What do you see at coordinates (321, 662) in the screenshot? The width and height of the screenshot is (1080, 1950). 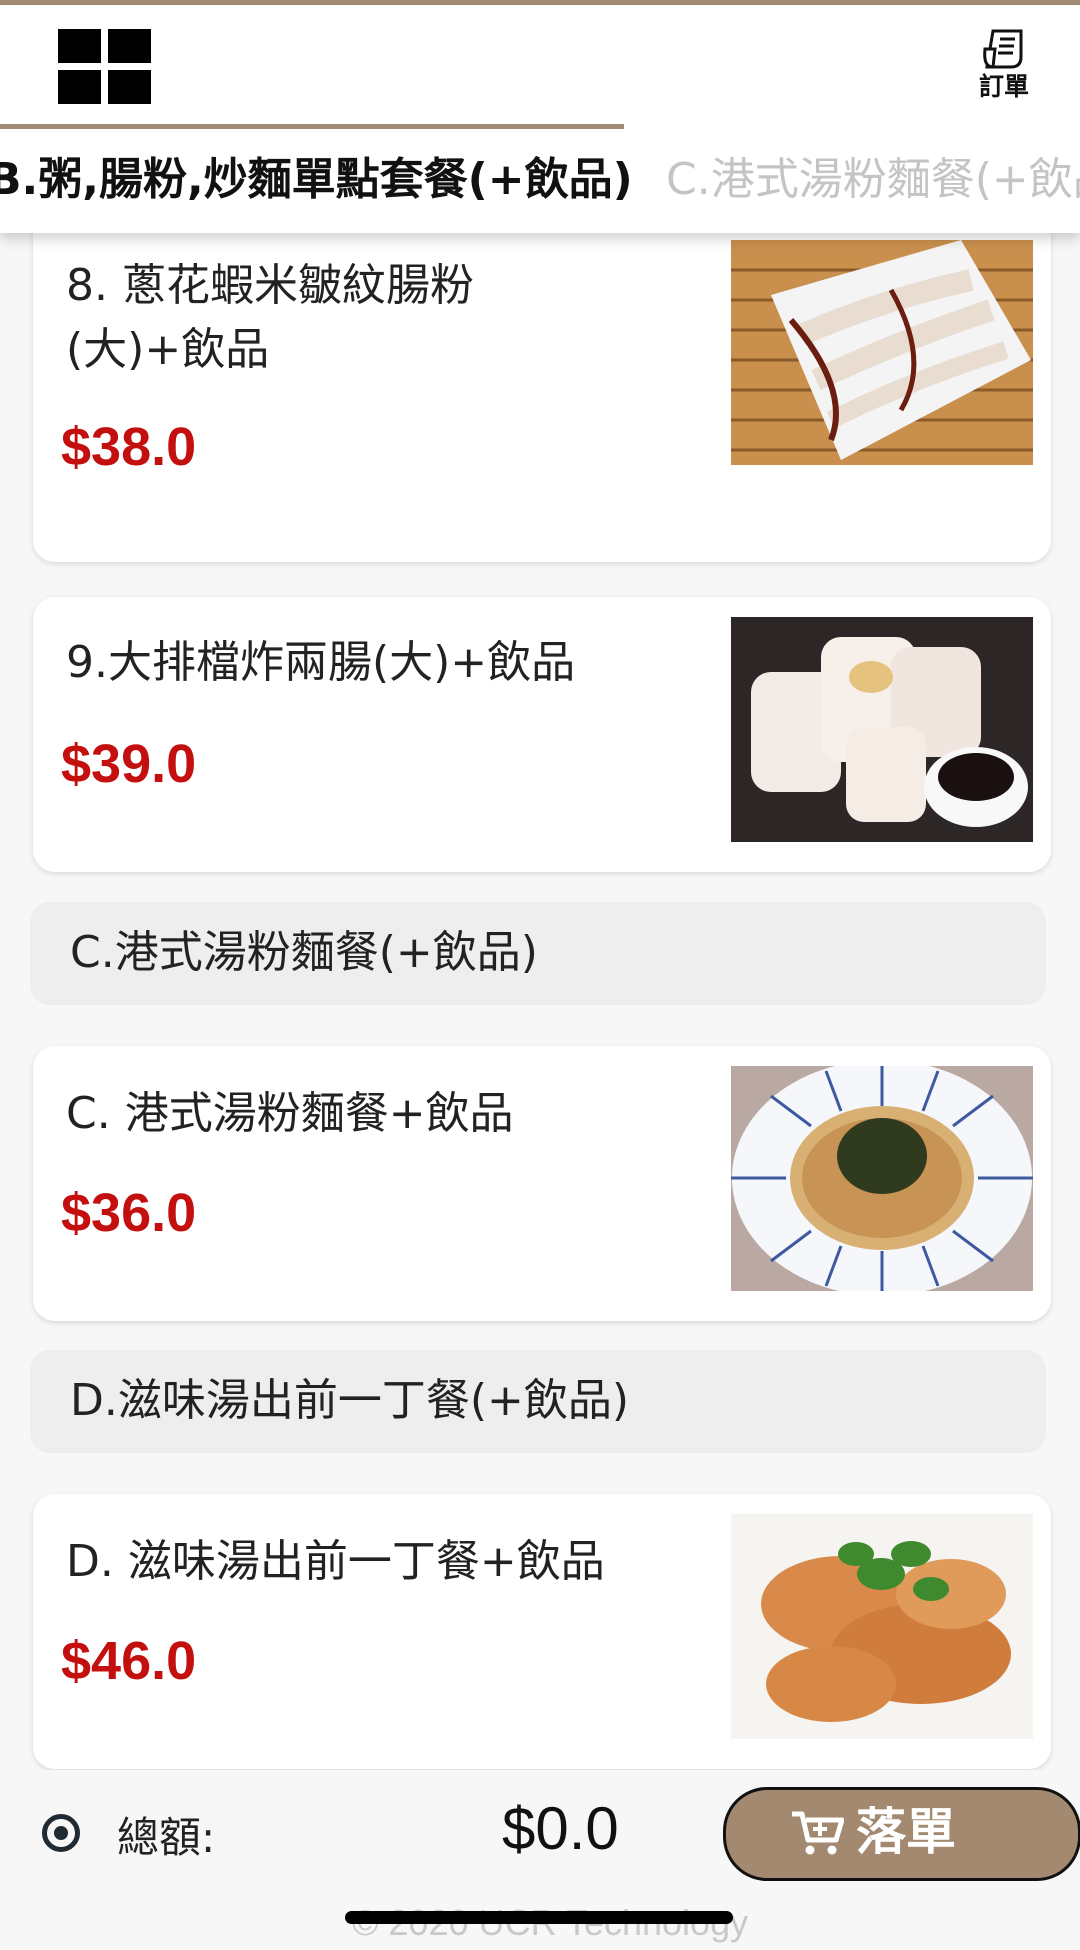 I see `item-name: 9.大排檔炸兩腸(大)+飲品` at bounding box center [321, 662].